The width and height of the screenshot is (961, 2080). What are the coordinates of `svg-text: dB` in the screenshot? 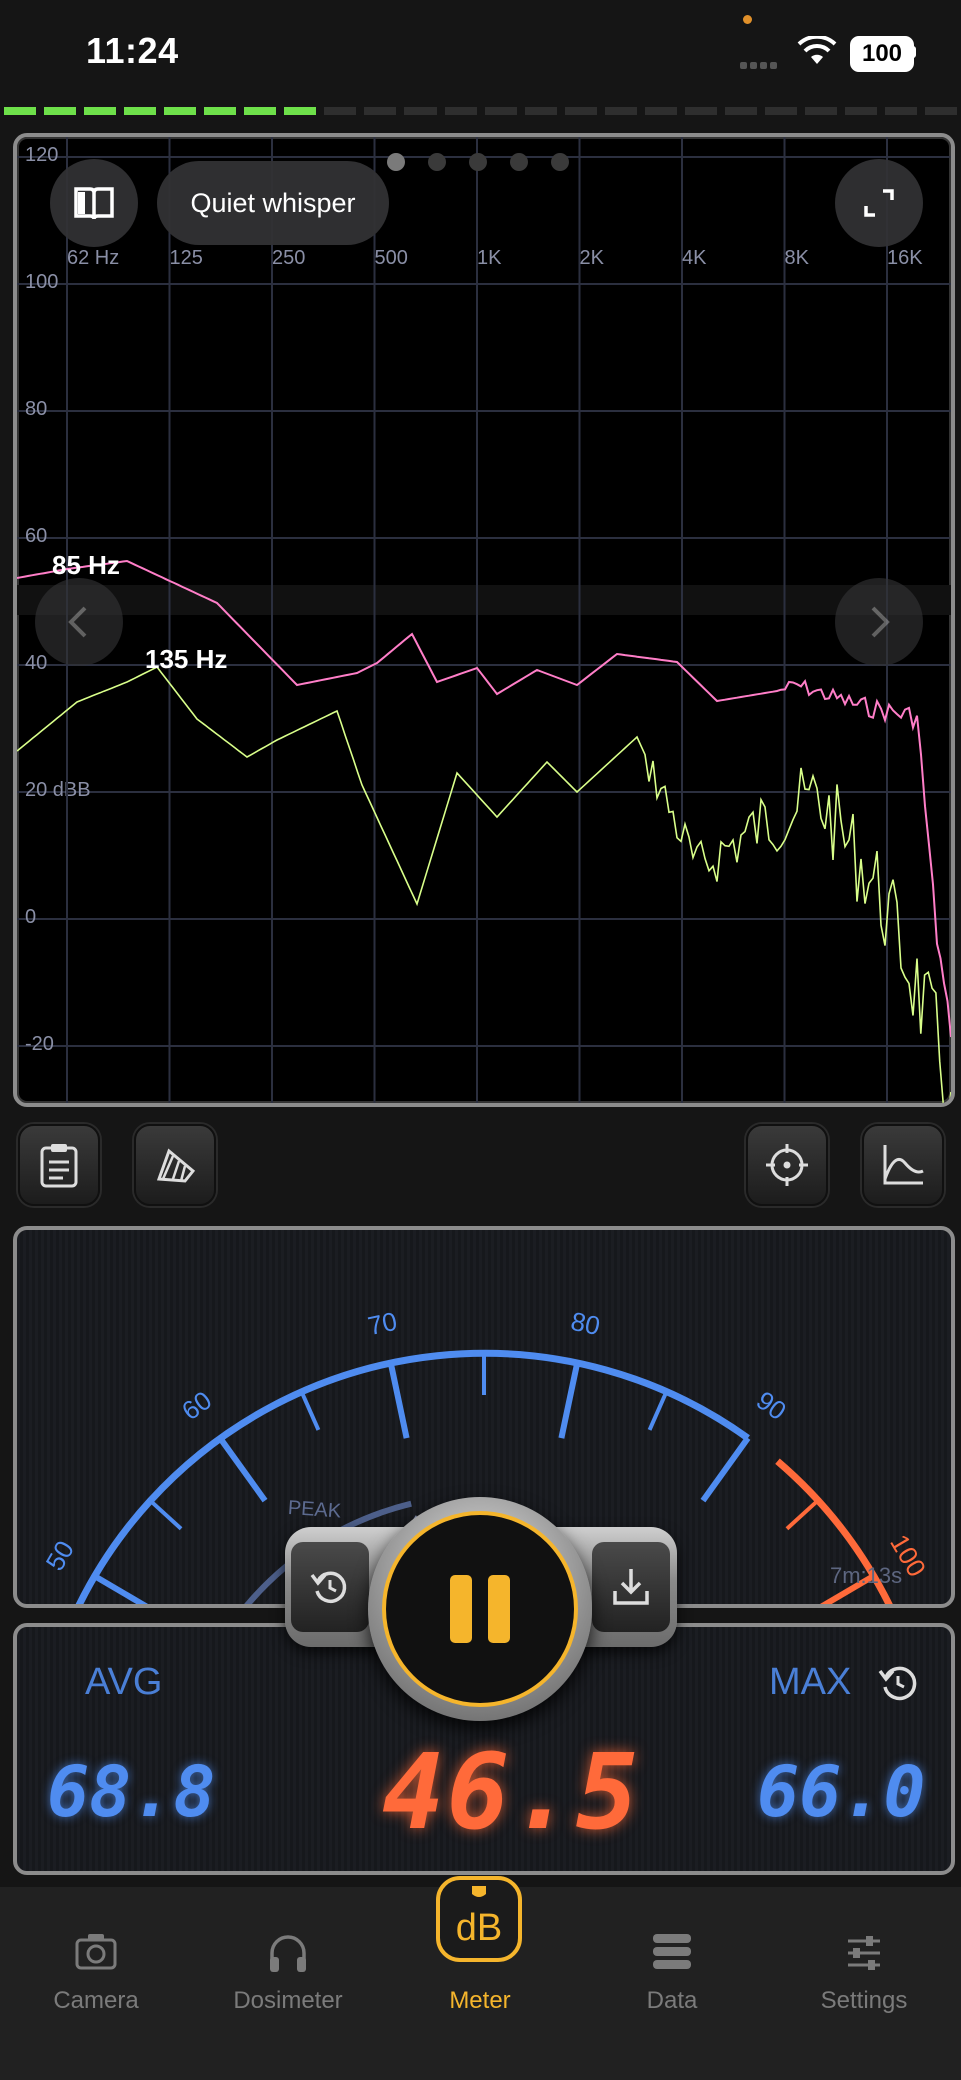 It's located at (479, 1928).